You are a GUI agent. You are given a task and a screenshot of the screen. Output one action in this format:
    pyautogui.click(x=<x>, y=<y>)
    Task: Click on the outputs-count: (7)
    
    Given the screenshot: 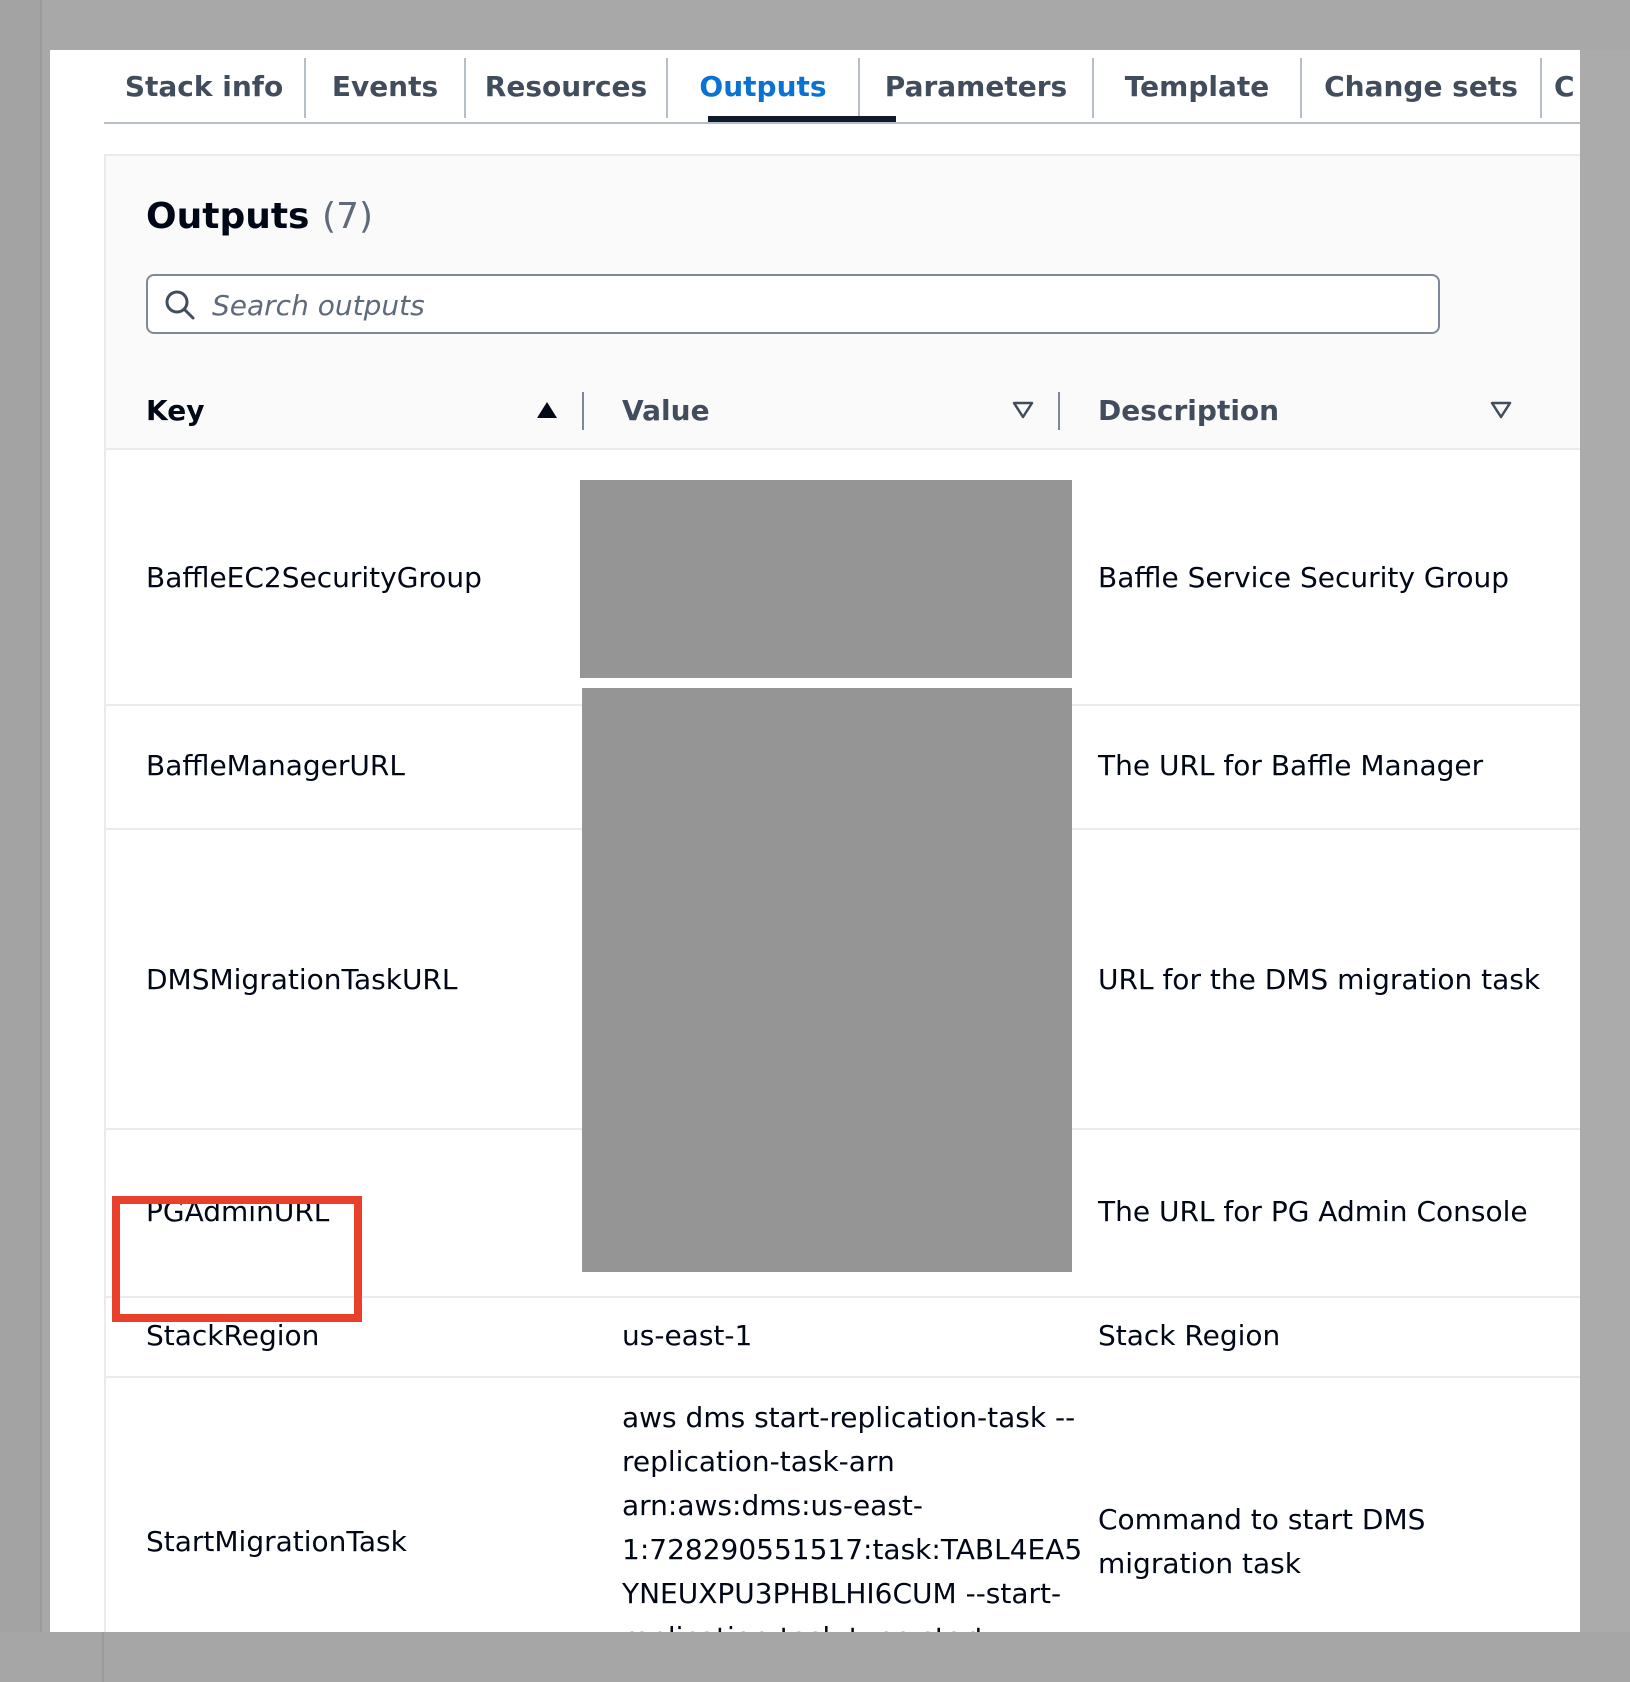 What is the action you would take?
    pyautogui.click(x=348, y=216)
    